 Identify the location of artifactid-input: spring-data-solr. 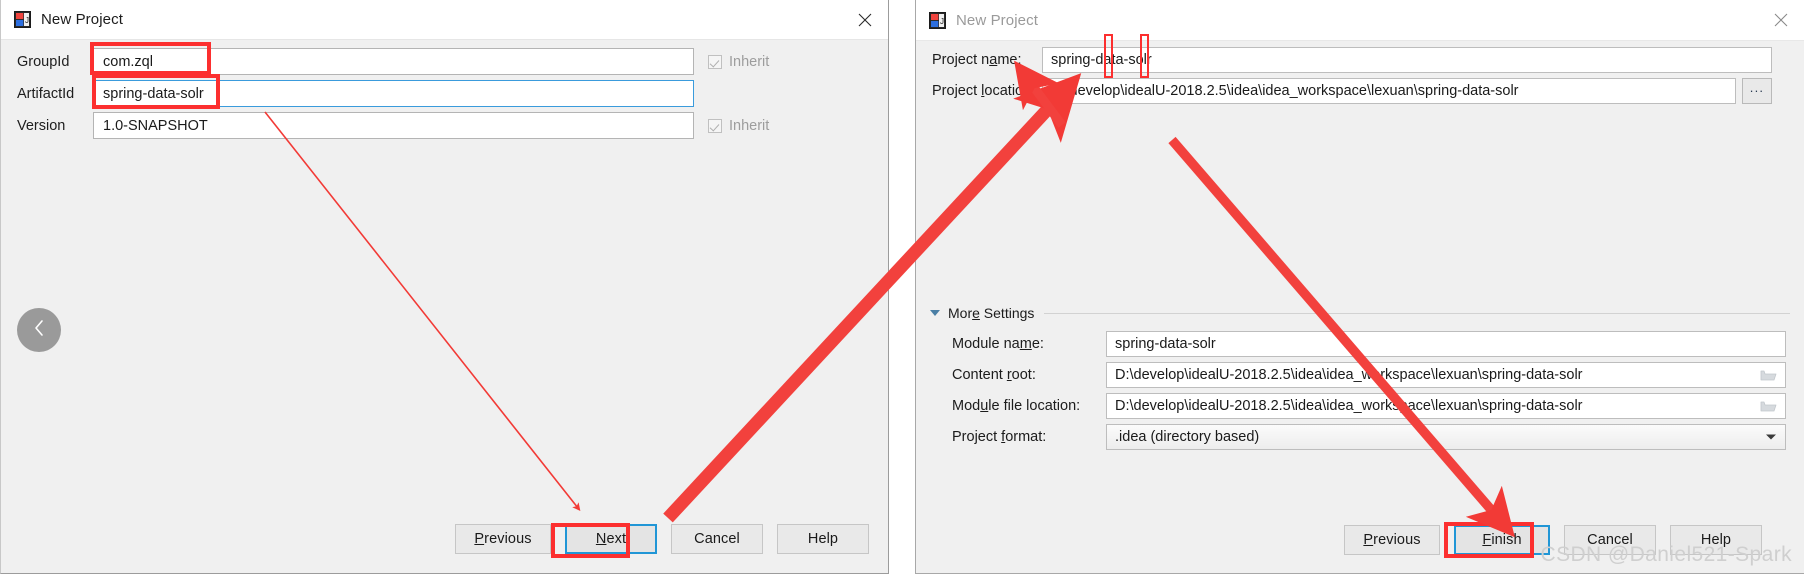
(393, 93).